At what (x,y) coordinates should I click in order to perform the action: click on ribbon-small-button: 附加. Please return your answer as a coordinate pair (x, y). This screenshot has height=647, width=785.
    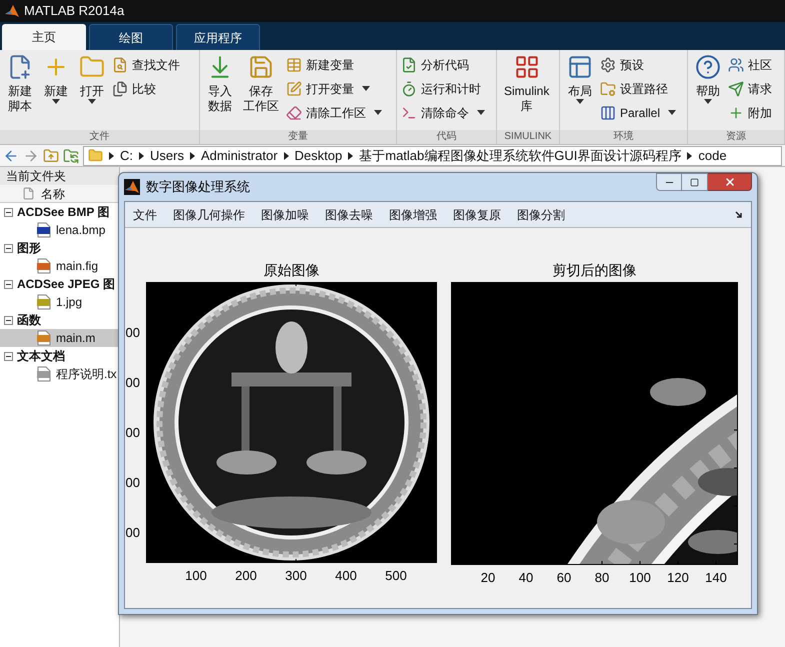
    Looking at the image, I should click on (750, 112).